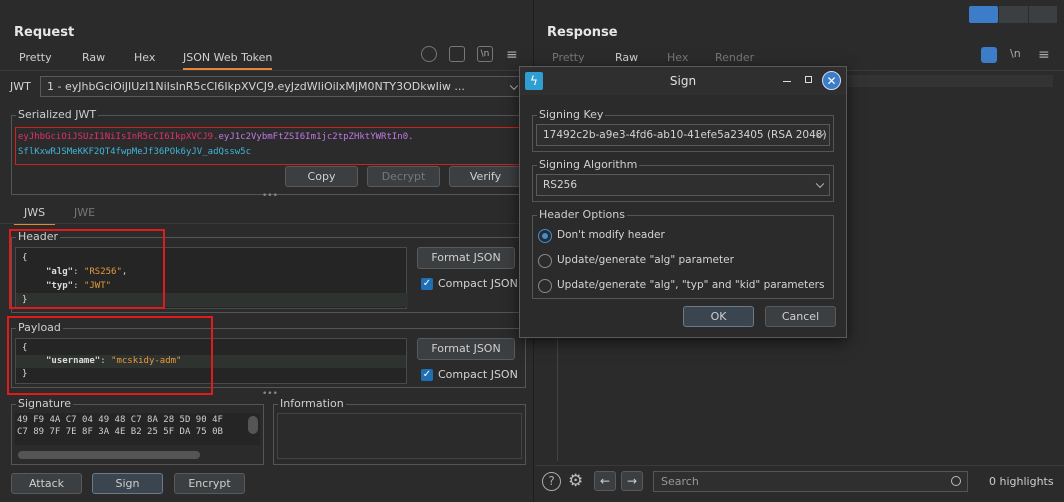 The height and width of the screenshot is (502, 1064). Describe the element at coordinates (545, 286) in the screenshot. I see `radio-update-all` at that location.